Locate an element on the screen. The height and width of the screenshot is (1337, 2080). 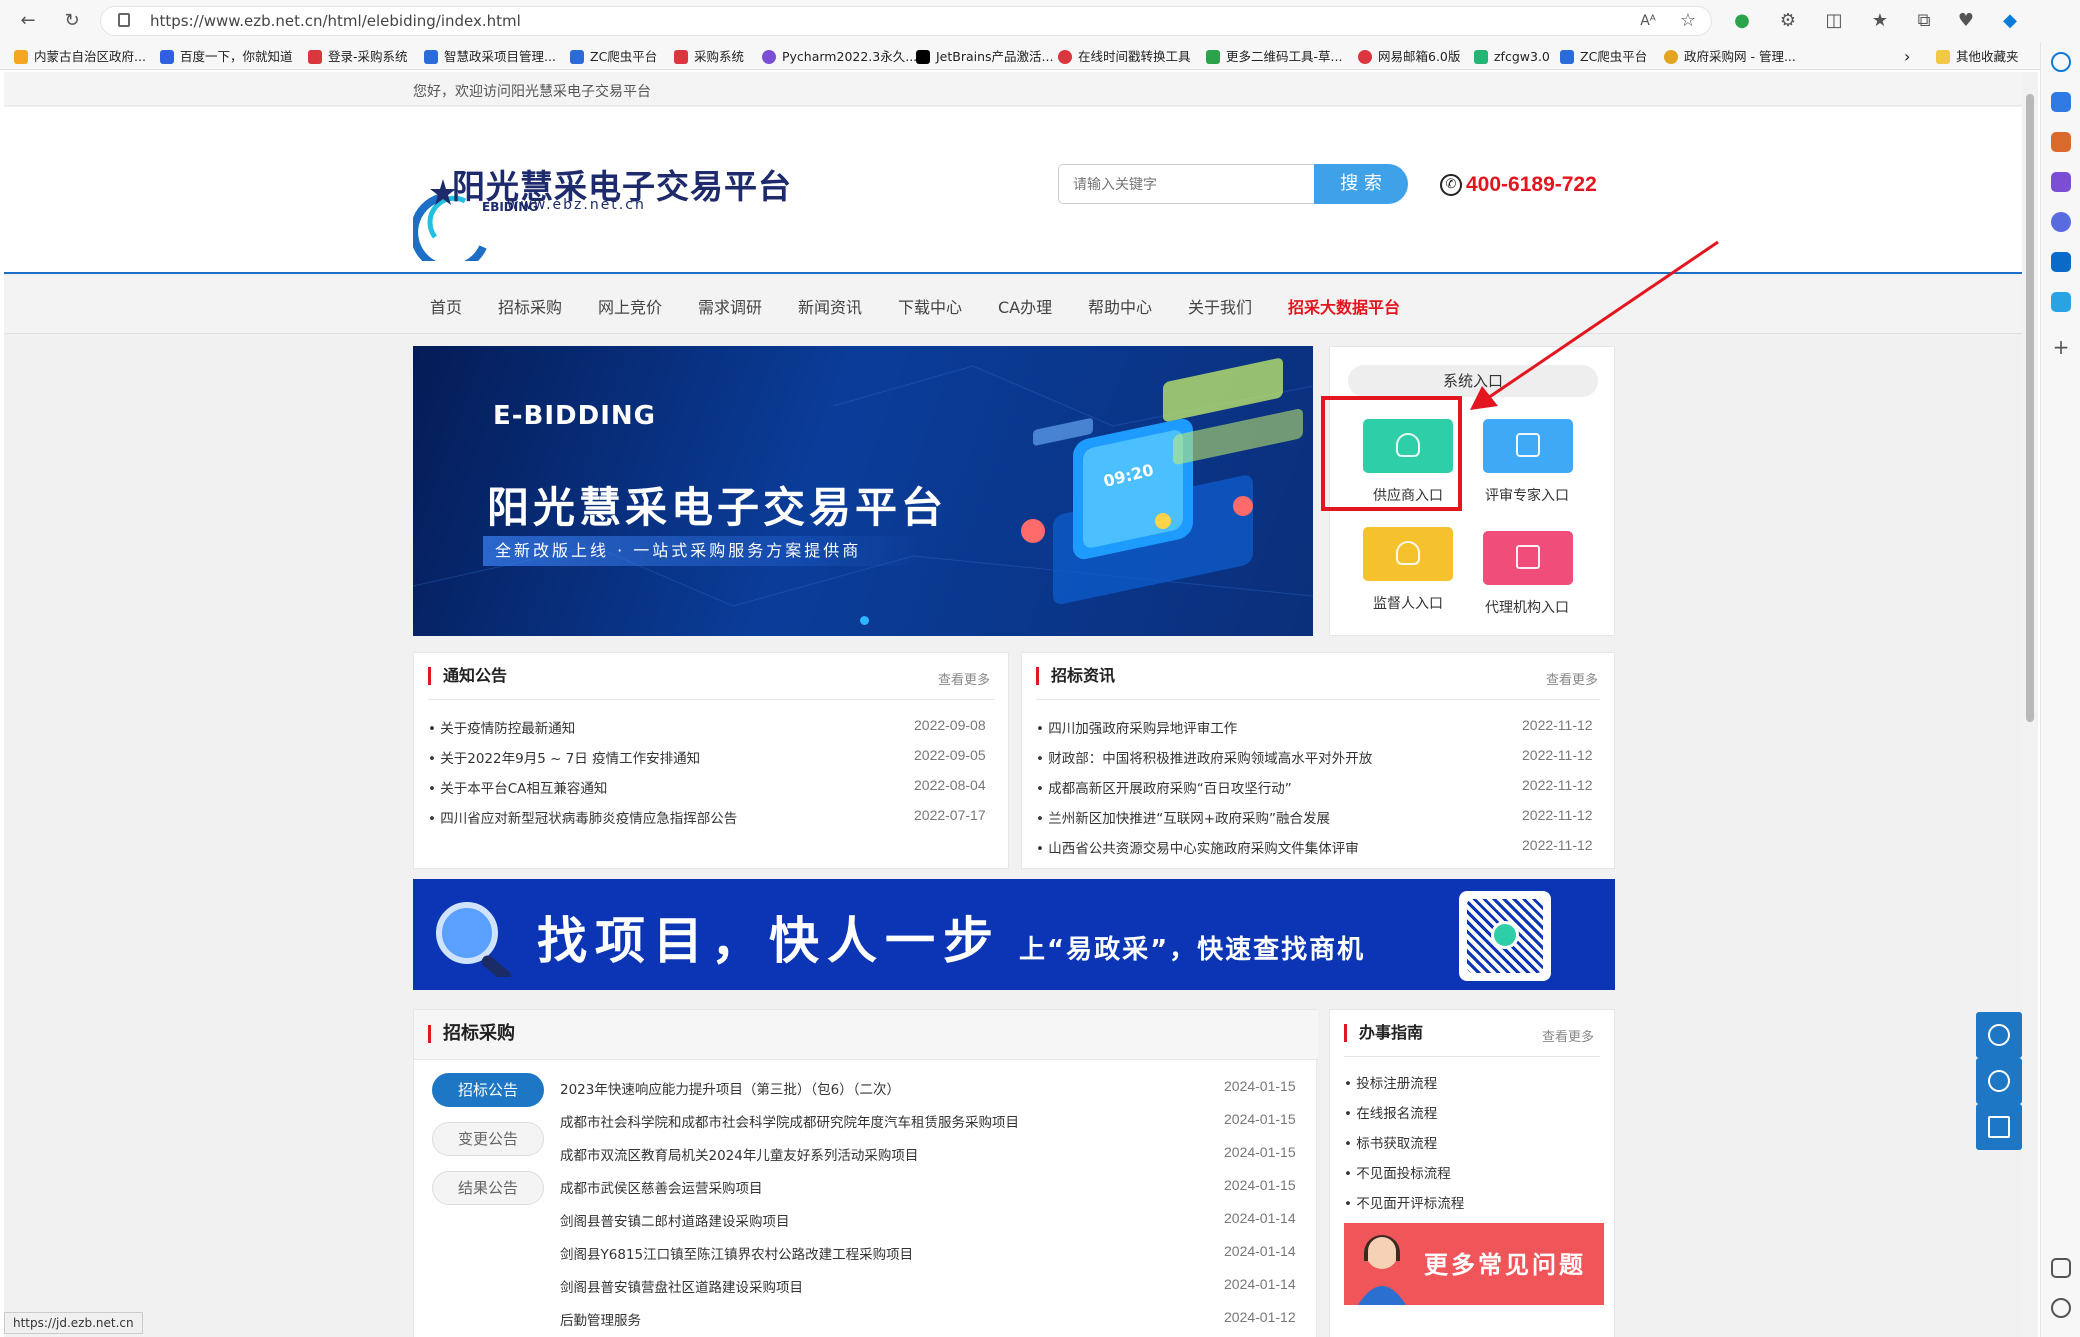
bookmark-item: 网易邮箱6.0版 is located at coordinates (1409, 57).